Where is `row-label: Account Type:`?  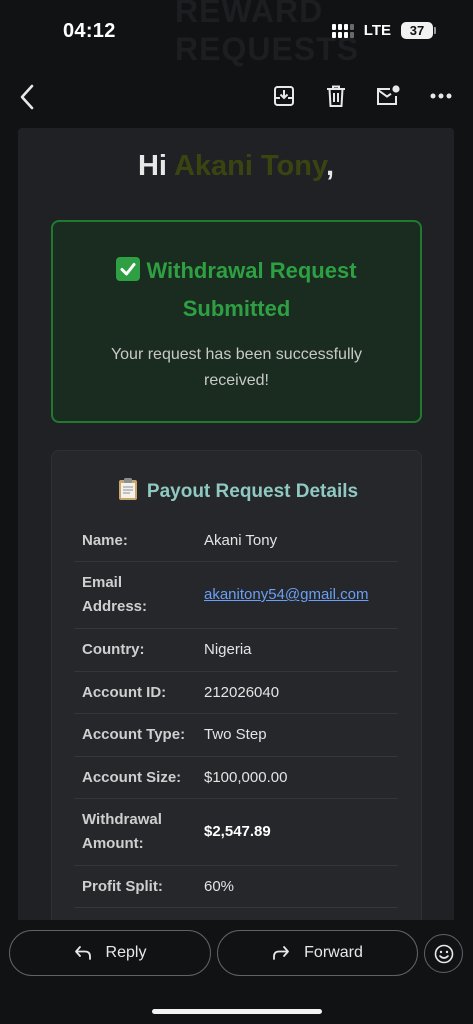 row-label: Account Type: is located at coordinates (134, 734).